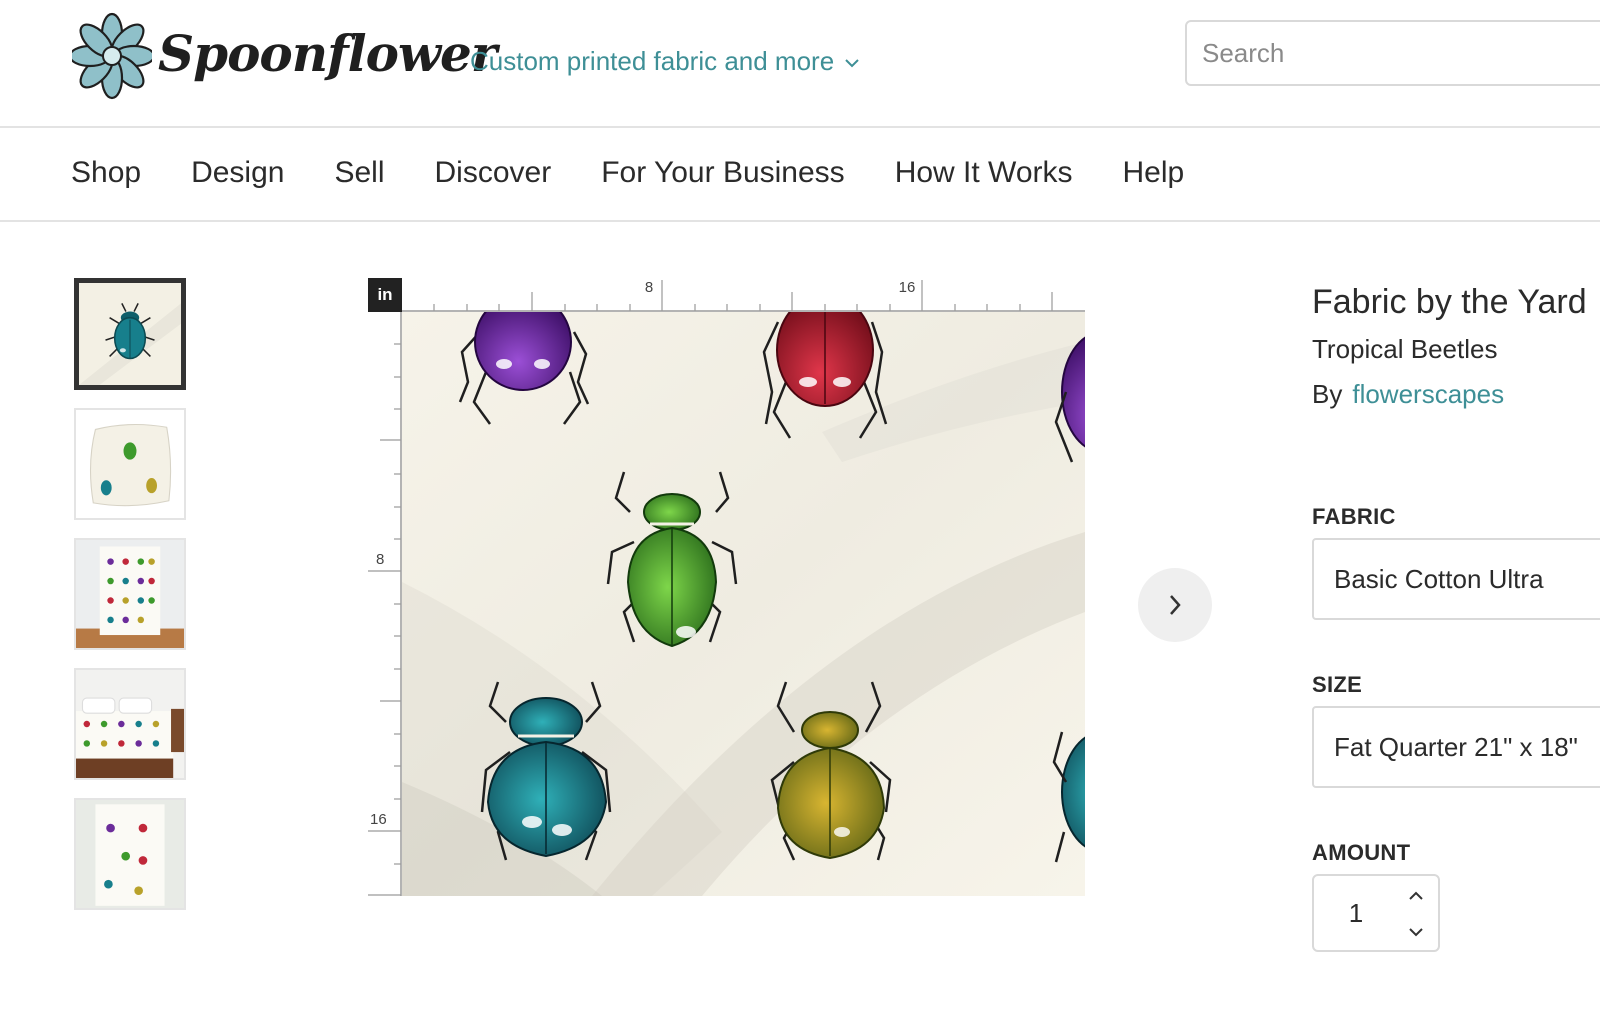 Image resolution: width=1600 pixels, height=1026 pixels. Describe the element at coordinates (378, 819) in the screenshot. I see `ruler-left-label-16: 16` at that location.